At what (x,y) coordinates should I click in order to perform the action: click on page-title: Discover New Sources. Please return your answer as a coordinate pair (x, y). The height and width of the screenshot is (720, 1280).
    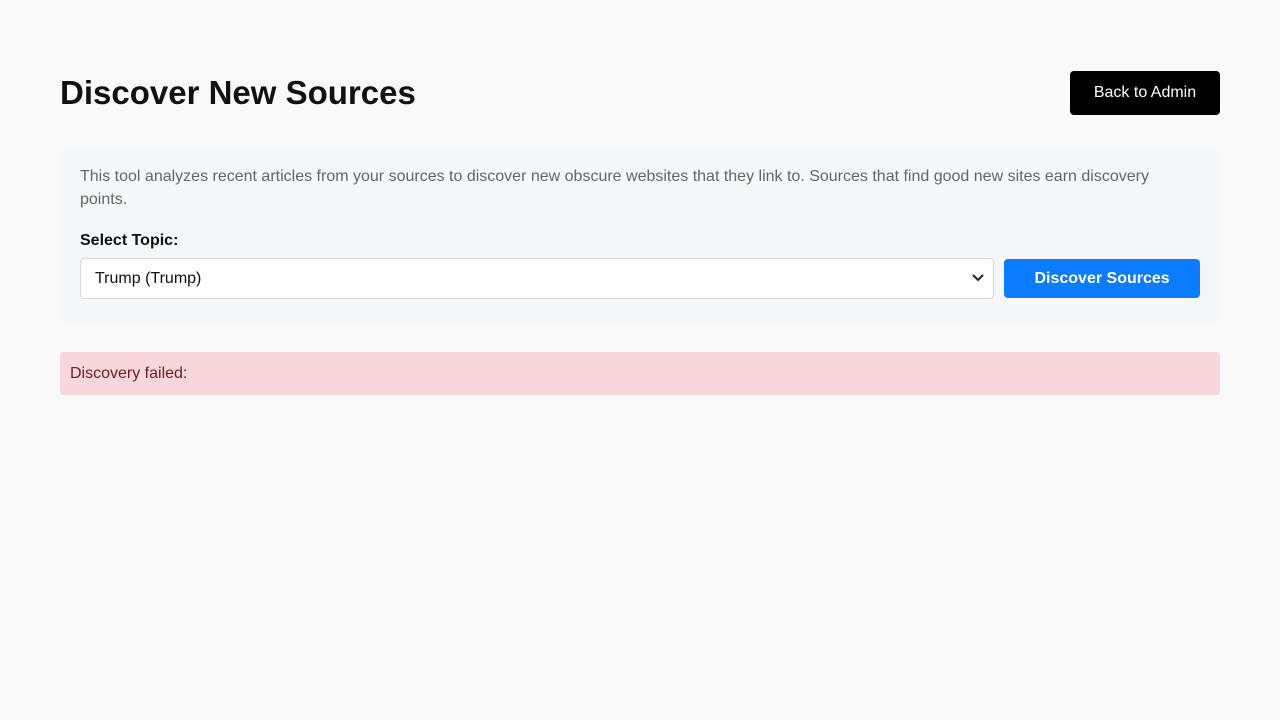
    Looking at the image, I should click on (238, 92).